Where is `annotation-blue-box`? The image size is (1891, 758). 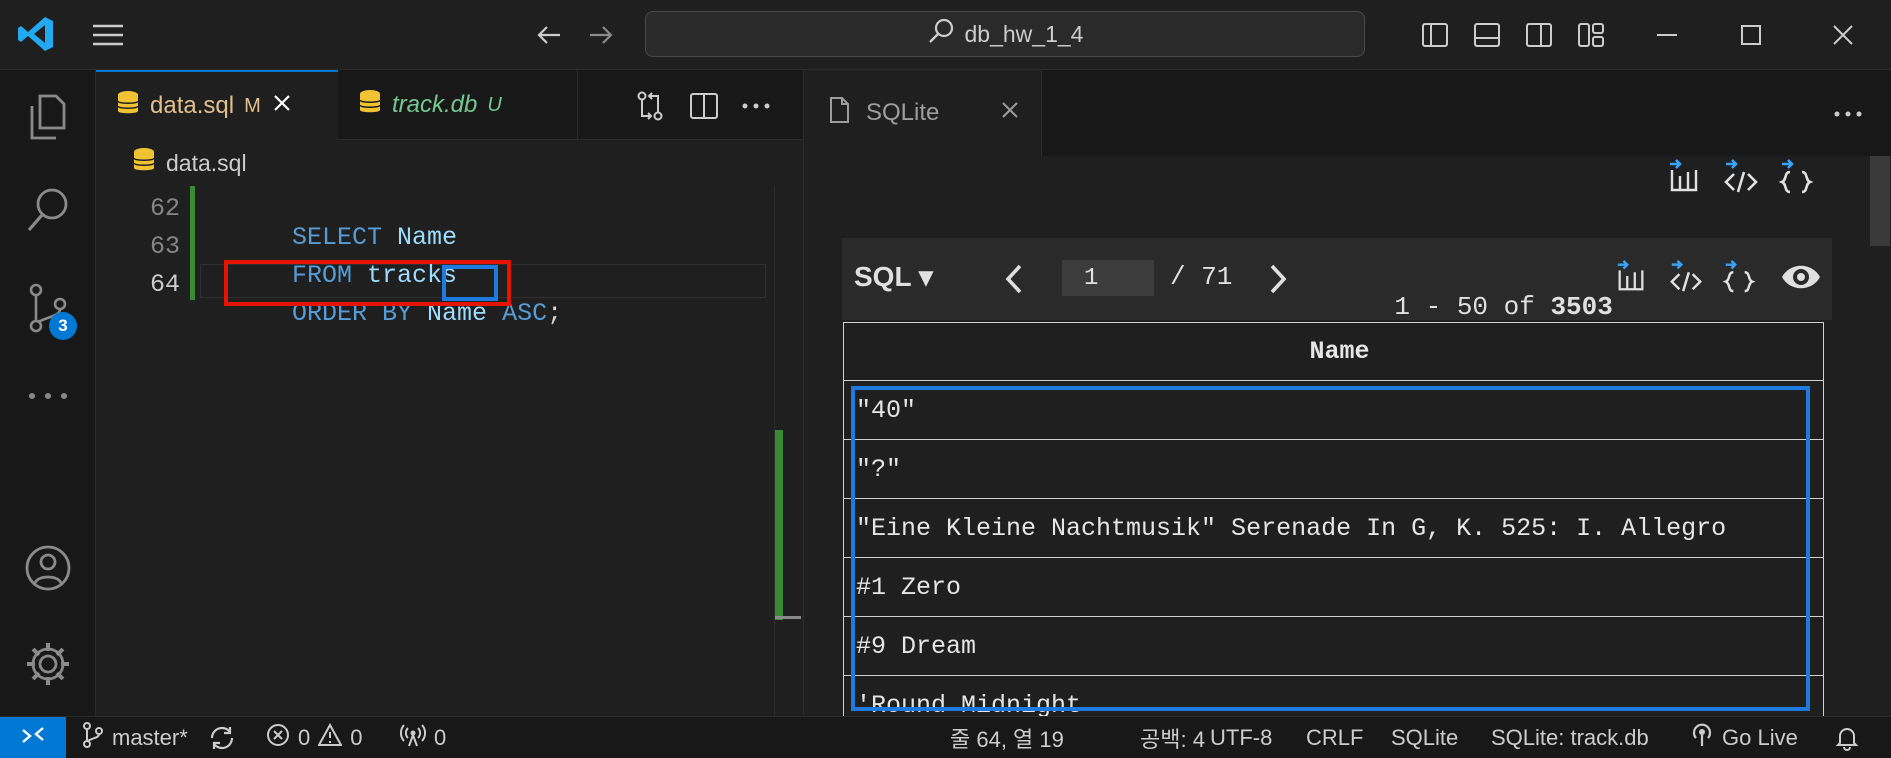 annotation-blue-box is located at coordinates (470, 283).